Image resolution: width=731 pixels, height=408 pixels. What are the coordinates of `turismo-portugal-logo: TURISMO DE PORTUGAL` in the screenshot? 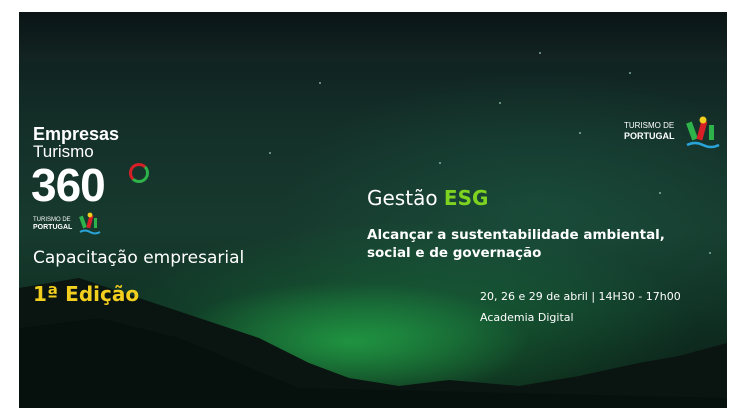 It's located at (649, 131).